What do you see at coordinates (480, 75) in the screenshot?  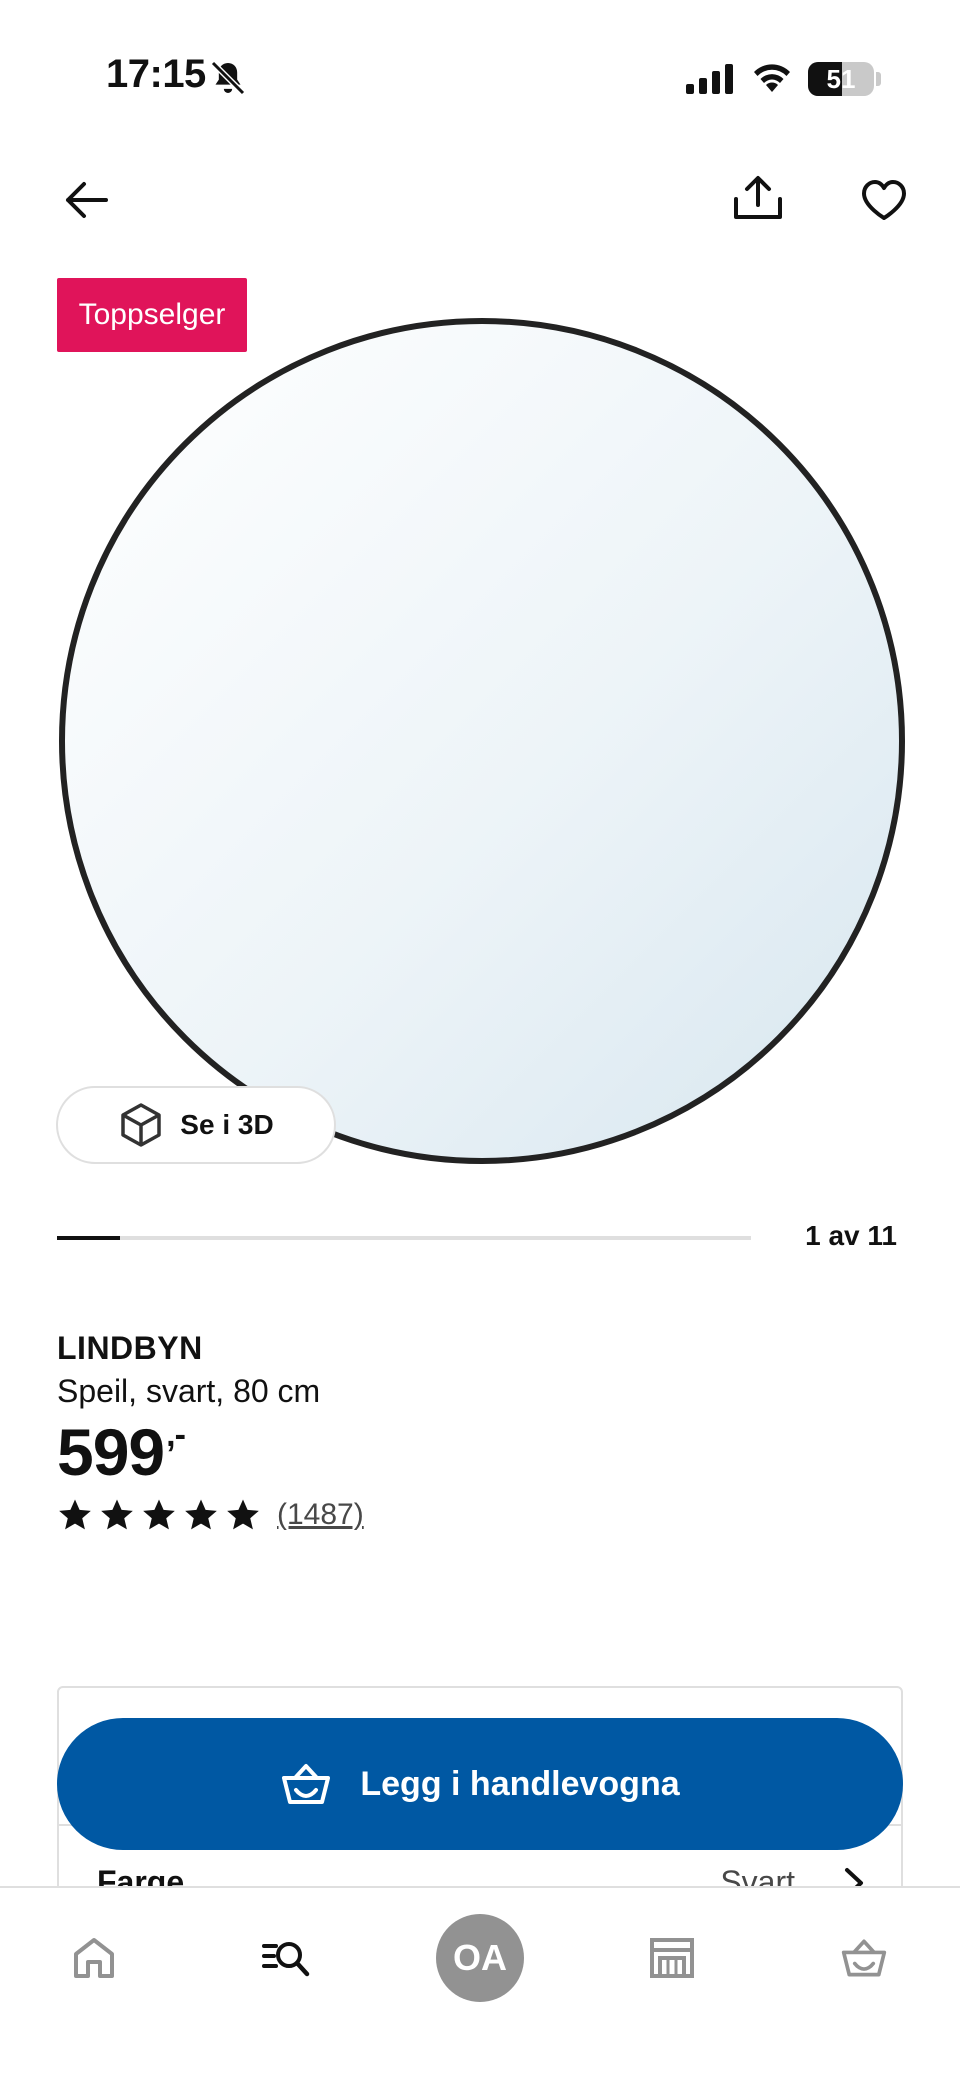 I see `status-bar: 17:15 51` at bounding box center [480, 75].